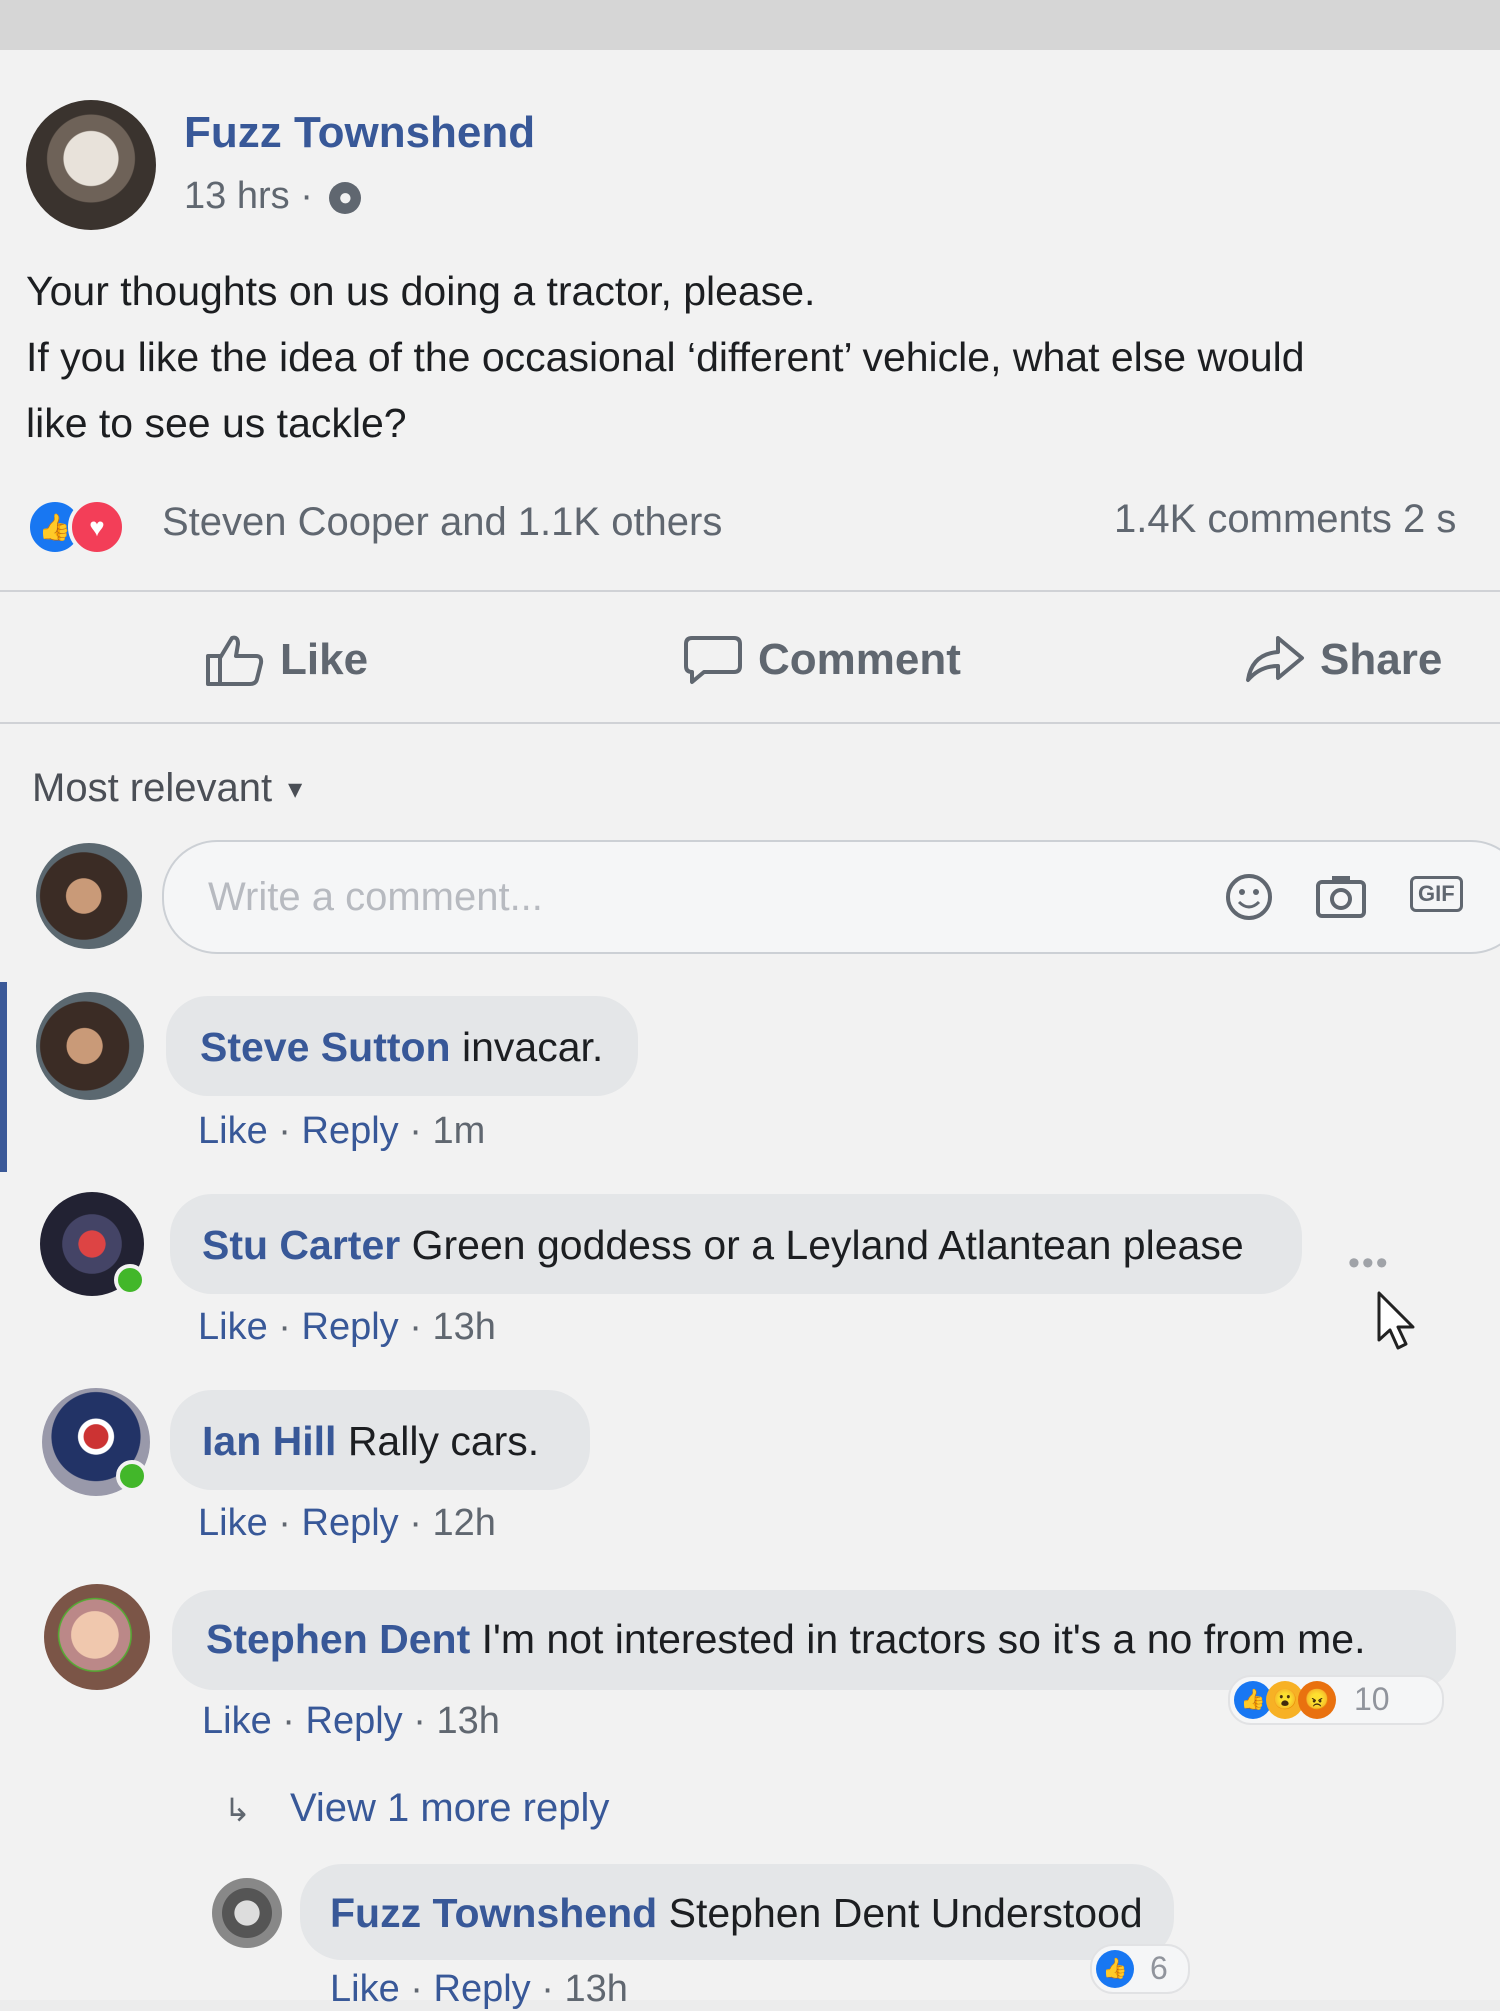 Image resolution: width=1500 pixels, height=2011 pixels. I want to click on commenter-name: Stu Carter, so click(301, 1245).